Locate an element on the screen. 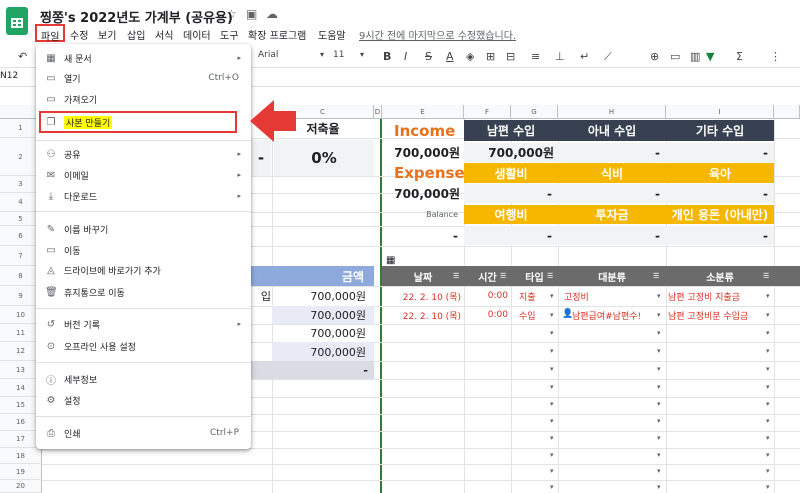  menu-item-trash: 🗑 휴지통으로 이동 is located at coordinates (143, 292).